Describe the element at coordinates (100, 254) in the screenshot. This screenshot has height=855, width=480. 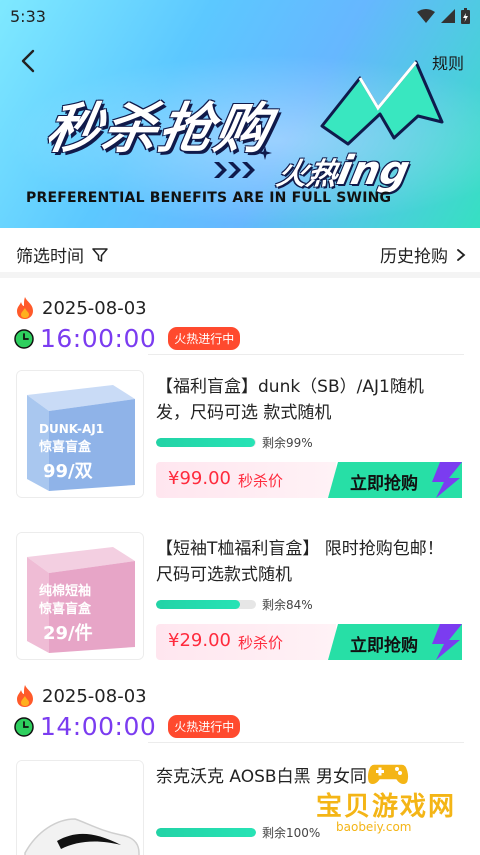
I see `filter-funnel-icon` at that location.